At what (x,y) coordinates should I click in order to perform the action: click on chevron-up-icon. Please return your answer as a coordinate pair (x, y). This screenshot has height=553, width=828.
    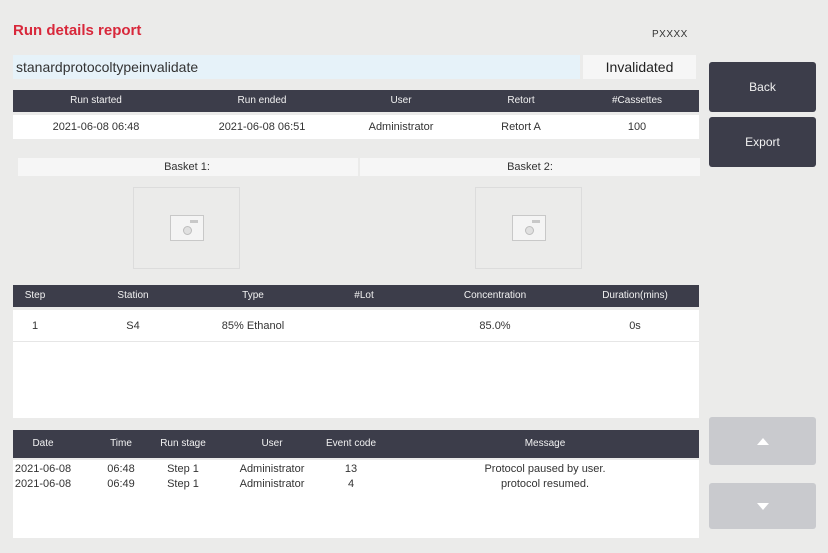
    Looking at the image, I should click on (762, 441).